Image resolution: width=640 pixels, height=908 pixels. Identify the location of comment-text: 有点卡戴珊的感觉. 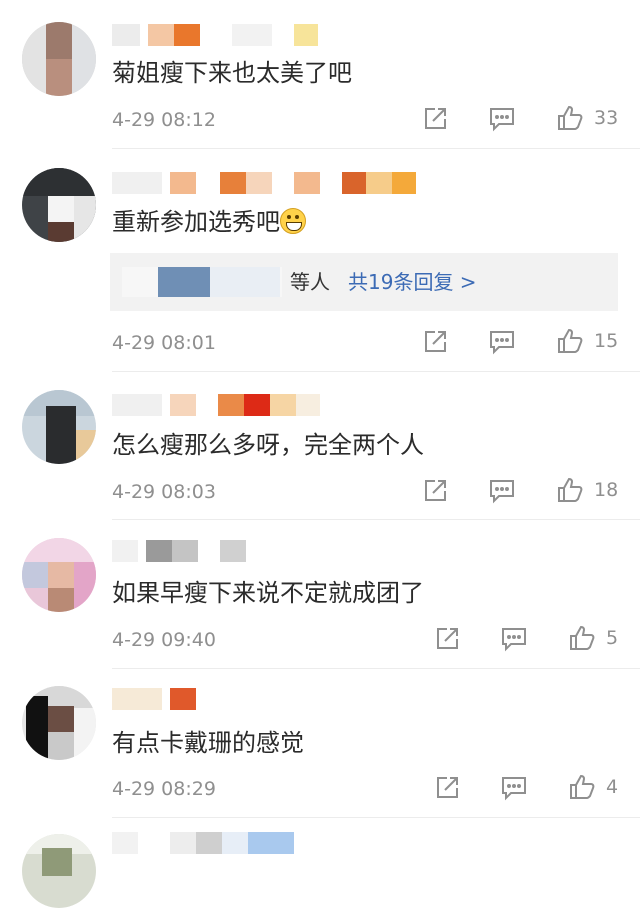
(208, 743).